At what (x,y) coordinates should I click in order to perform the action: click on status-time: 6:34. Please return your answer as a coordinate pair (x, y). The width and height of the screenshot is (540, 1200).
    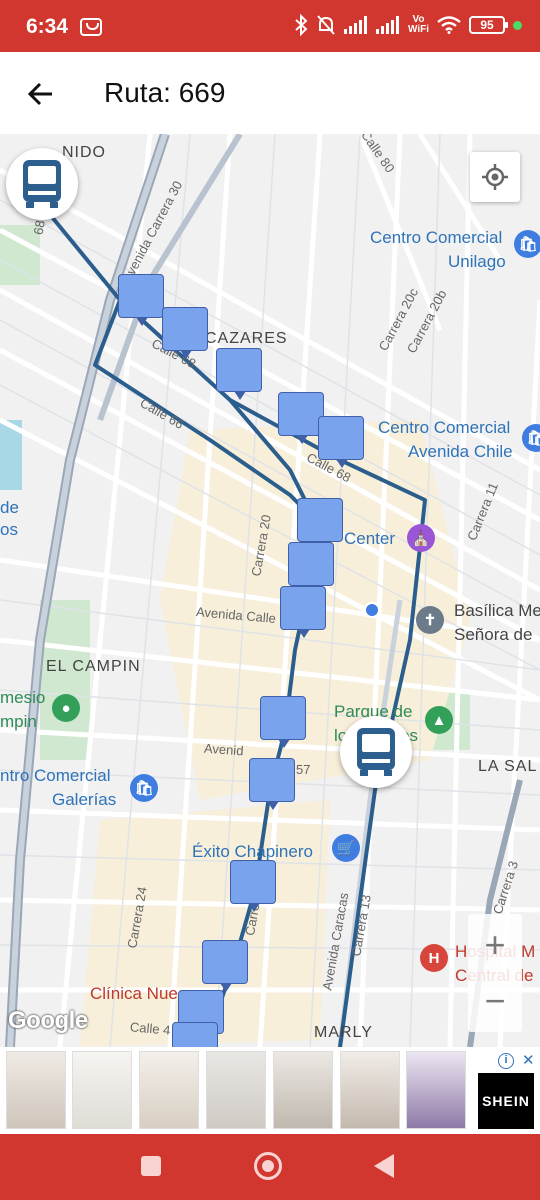
    Looking at the image, I should click on (47, 26).